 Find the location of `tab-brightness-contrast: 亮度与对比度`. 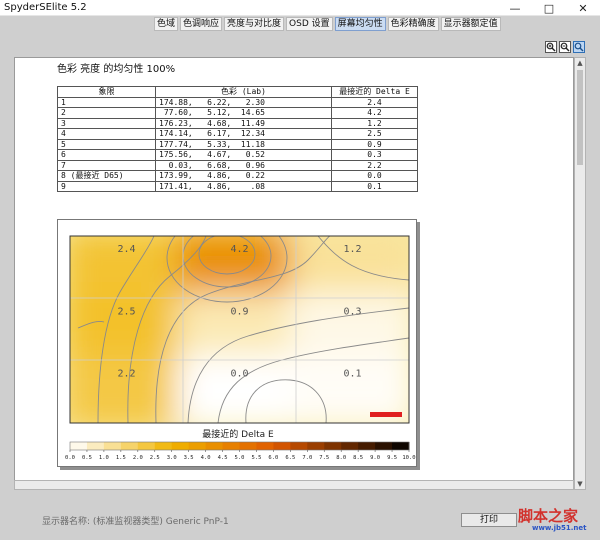

tab-brightness-contrast: 亮度与对比度 is located at coordinates (254, 24).